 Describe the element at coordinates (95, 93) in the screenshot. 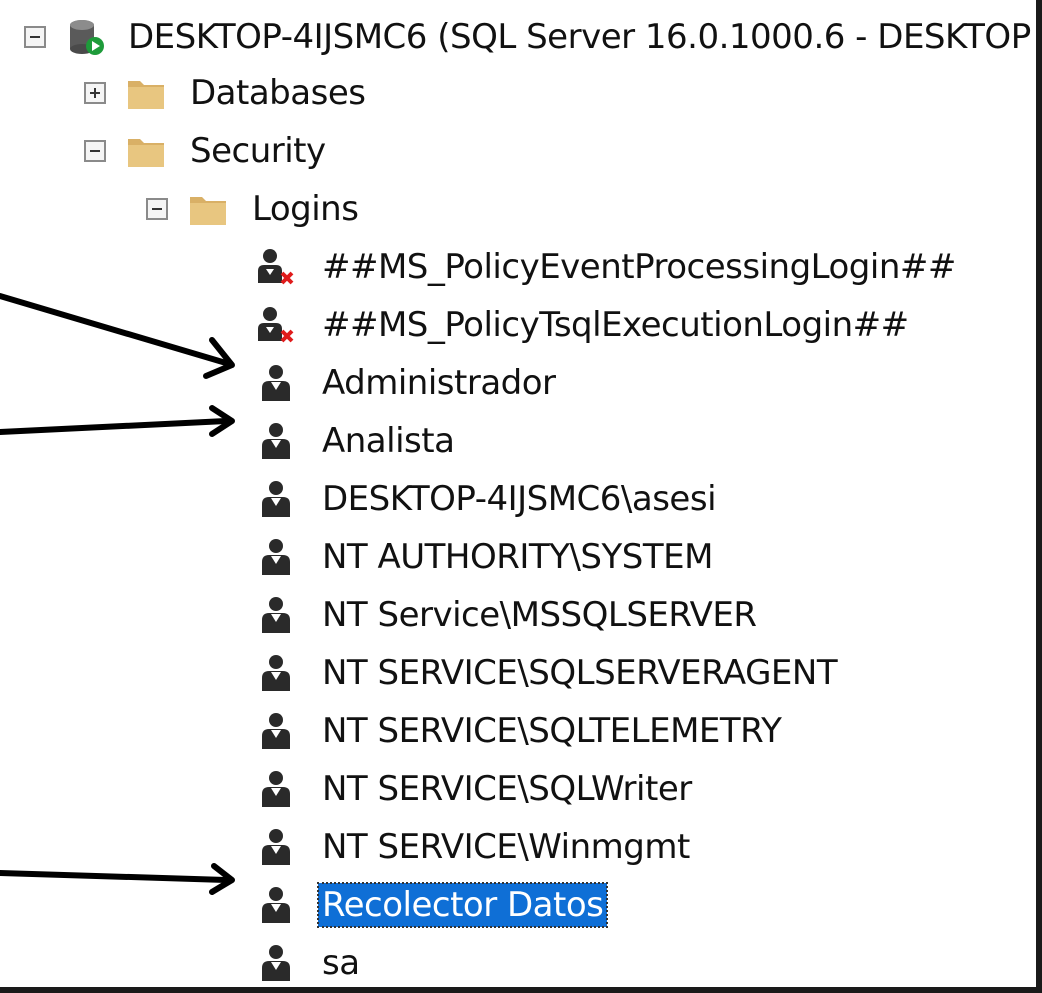

I see `expand-toggle-databases` at that location.